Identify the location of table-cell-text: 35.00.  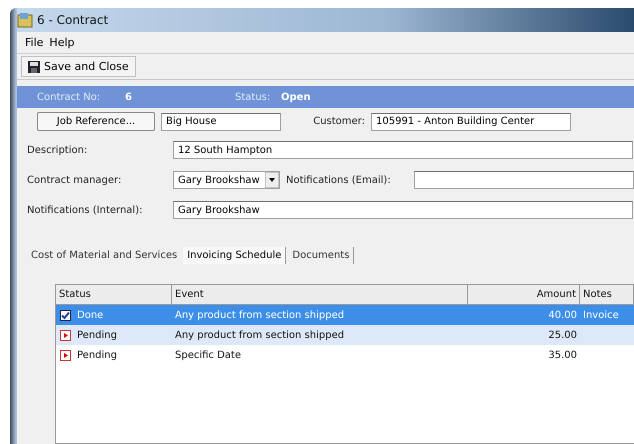
(562, 355).